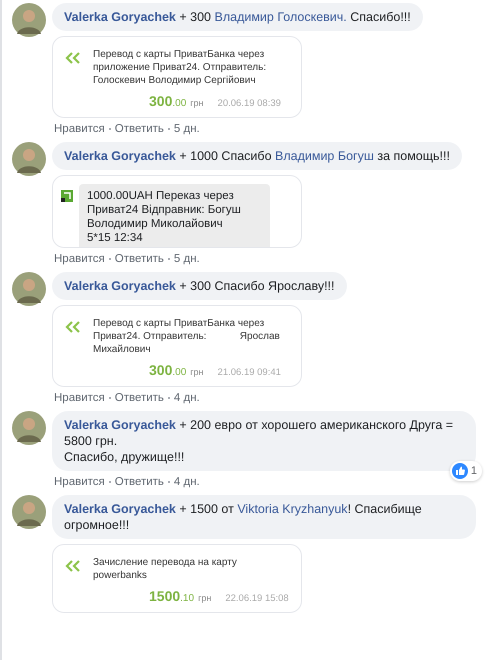  I want to click on like-icon, so click(460, 471).